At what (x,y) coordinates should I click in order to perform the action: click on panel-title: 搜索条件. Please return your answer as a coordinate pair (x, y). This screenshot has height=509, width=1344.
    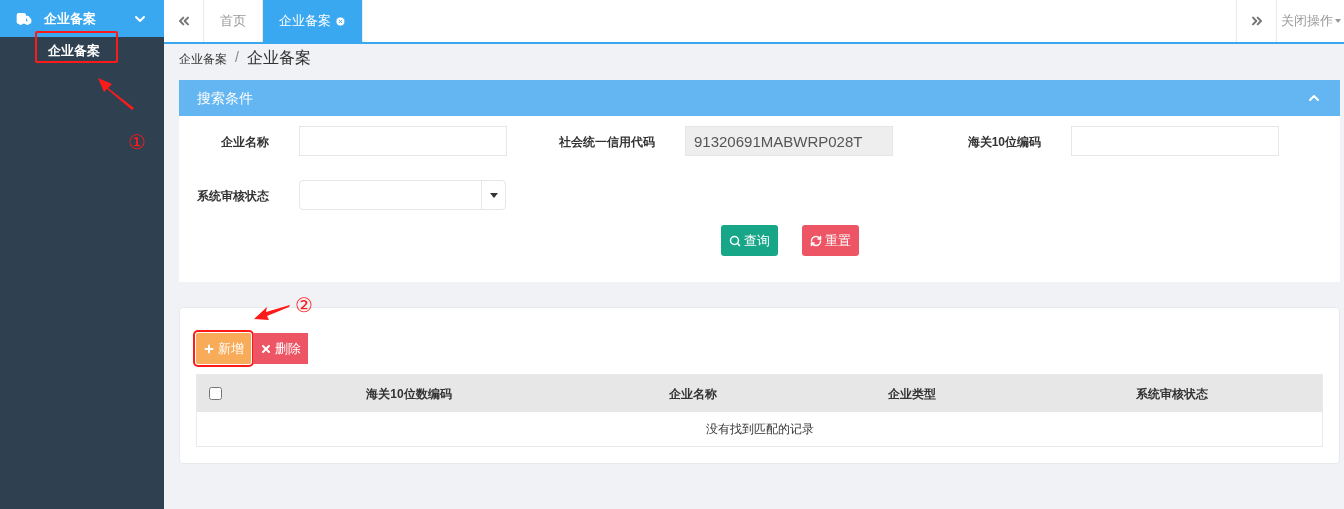
    Looking at the image, I should click on (225, 98).